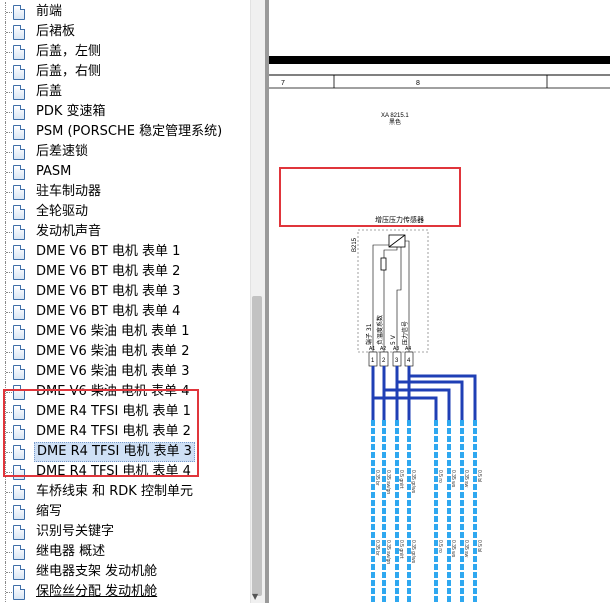 The width and height of the screenshot is (610, 603). I want to click on column-number-8: 8, so click(418, 83).